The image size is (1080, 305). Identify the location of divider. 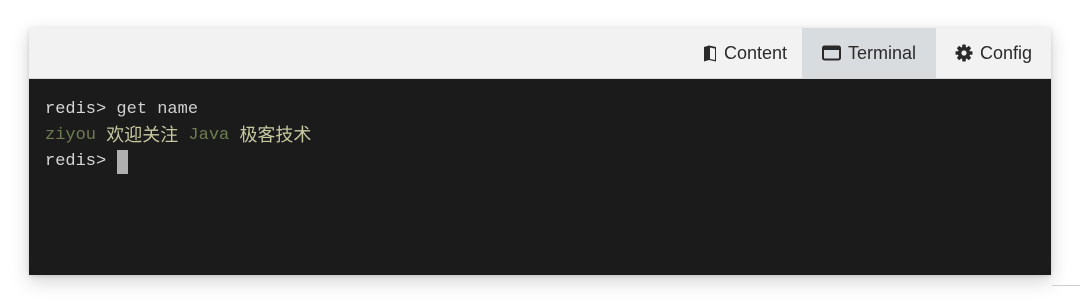
(1066, 285).